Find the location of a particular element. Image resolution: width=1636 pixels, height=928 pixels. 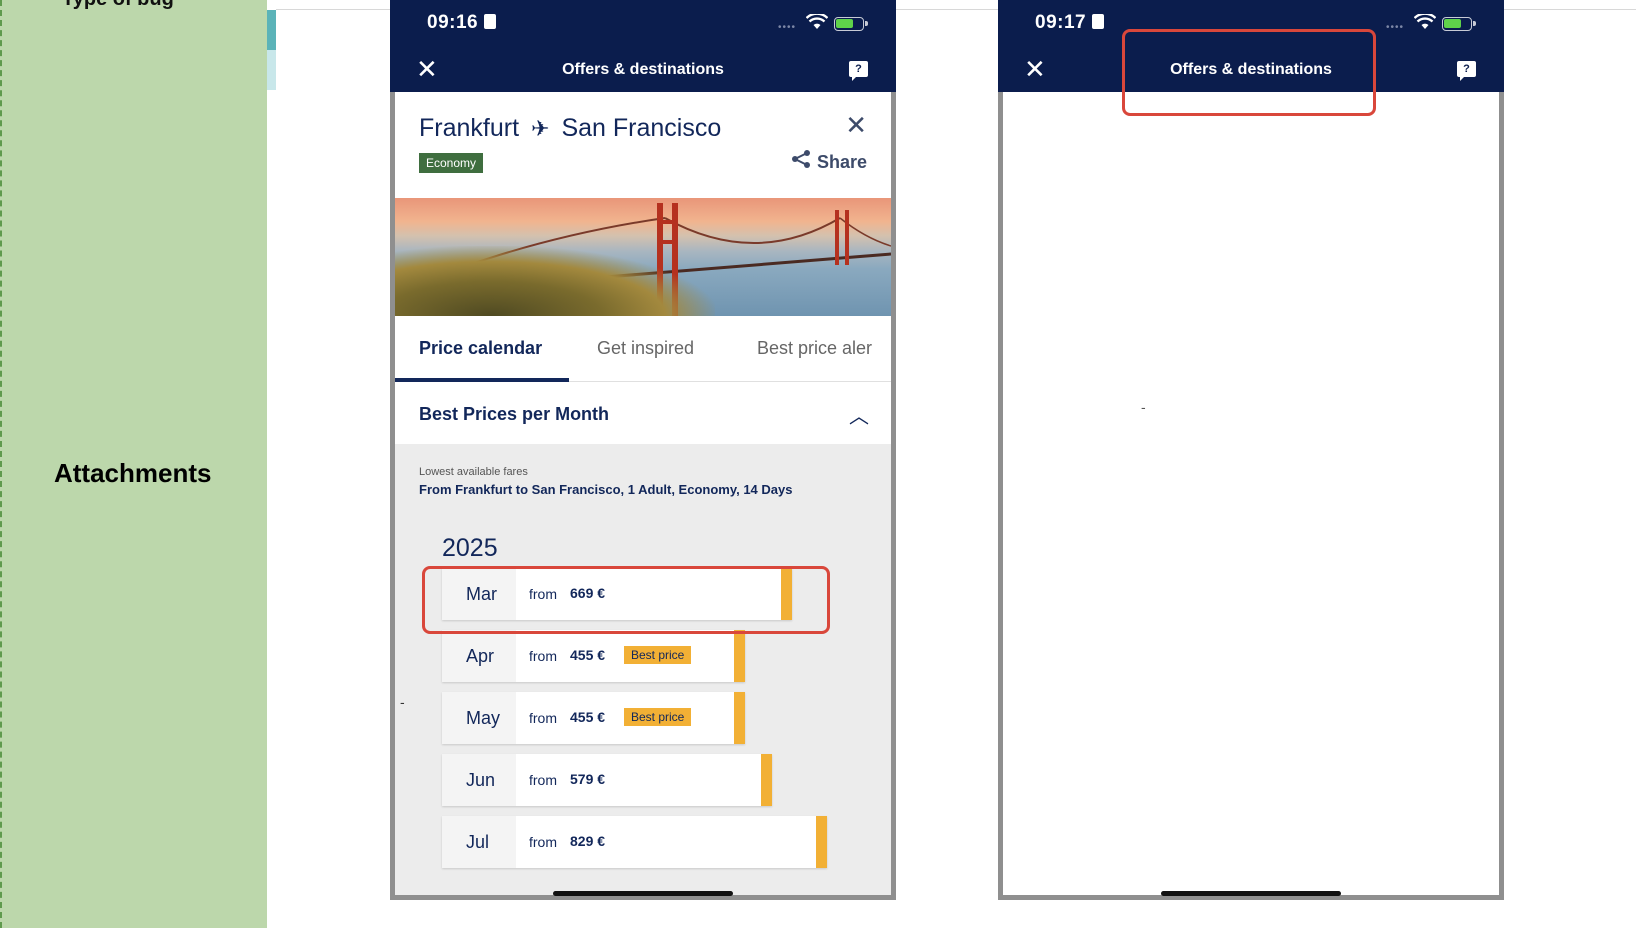

month-name: Jun is located at coordinates (479, 780).